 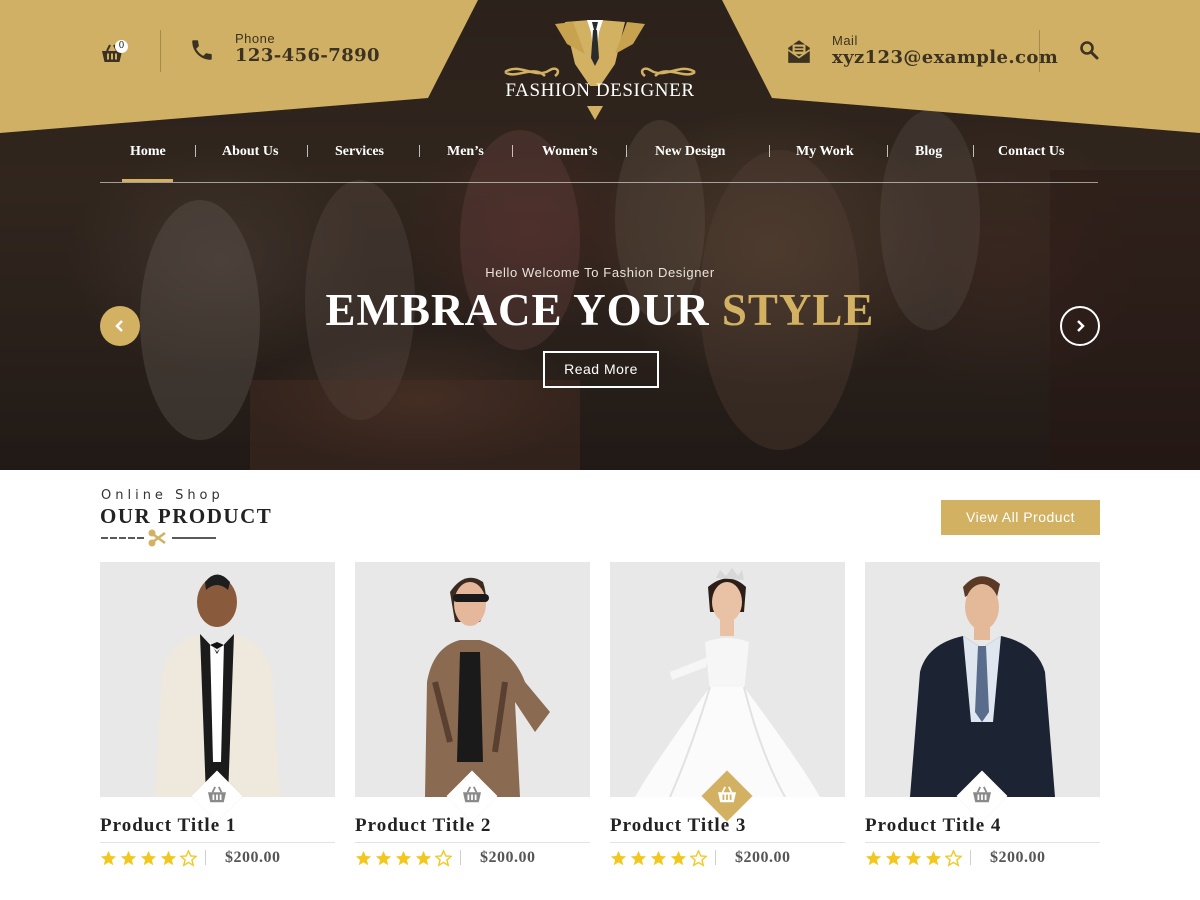 I want to click on hero-title: EMBRACE YOUR STYLE, so click(x=600, y=310).